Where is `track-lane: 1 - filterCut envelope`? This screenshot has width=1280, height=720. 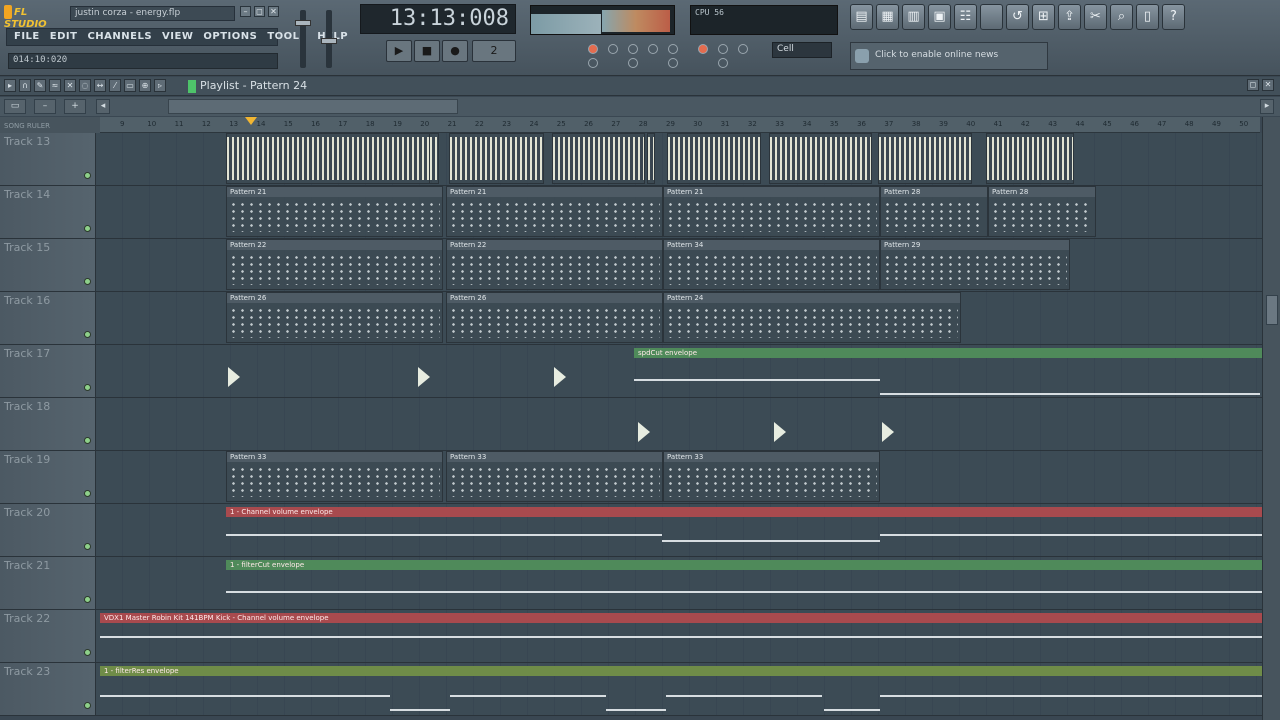 track-lane: 1 - filterCut envelope is located at coordinates (679, 583).